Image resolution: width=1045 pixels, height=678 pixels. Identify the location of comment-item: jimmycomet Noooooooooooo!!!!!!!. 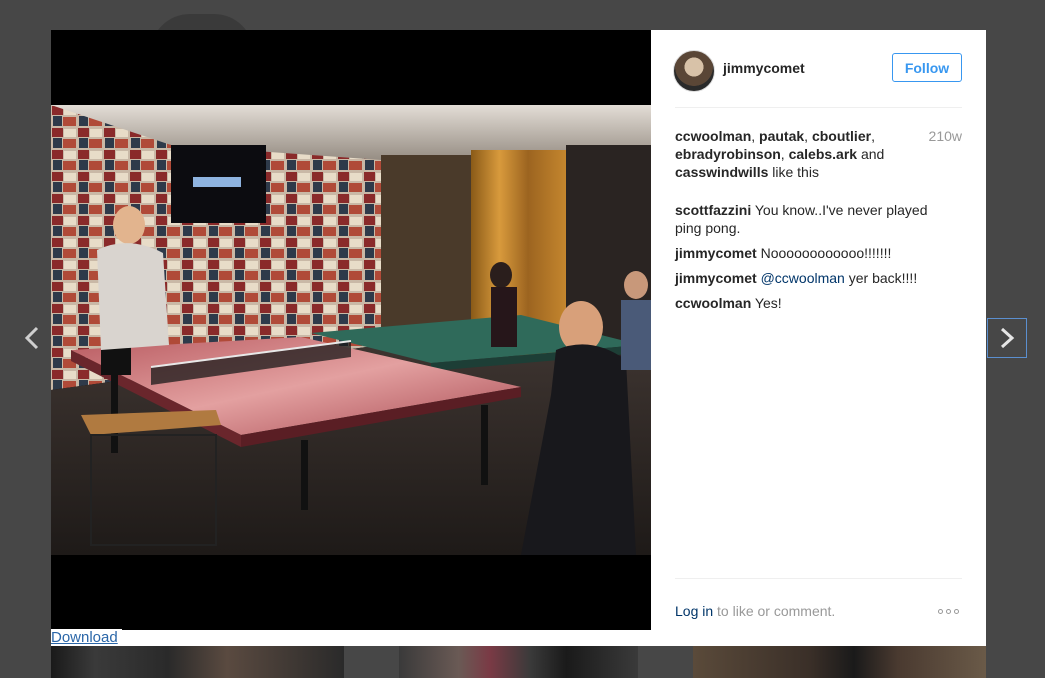
(810, 253).